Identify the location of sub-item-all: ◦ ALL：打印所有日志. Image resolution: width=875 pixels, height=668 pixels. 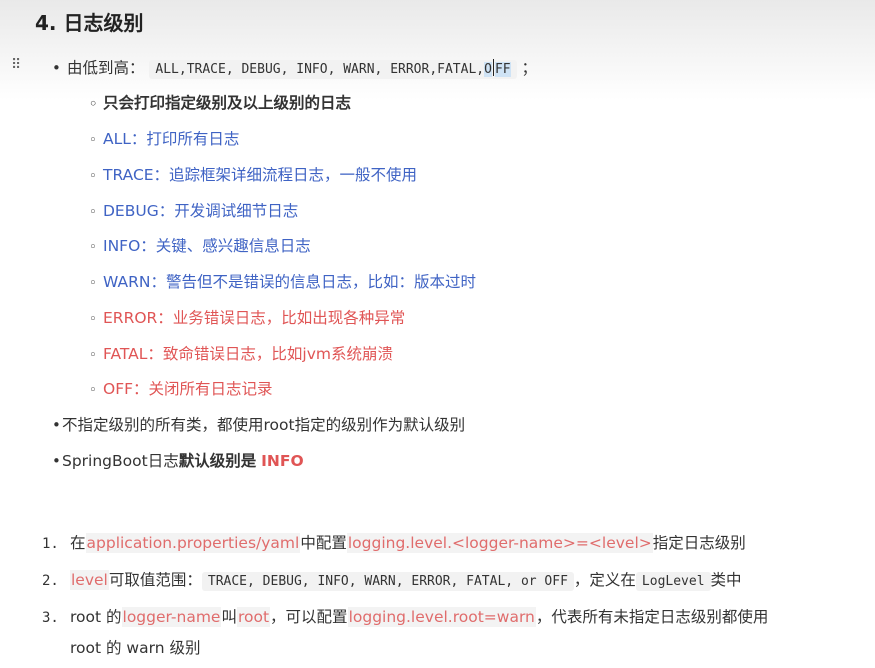
(164, 139).